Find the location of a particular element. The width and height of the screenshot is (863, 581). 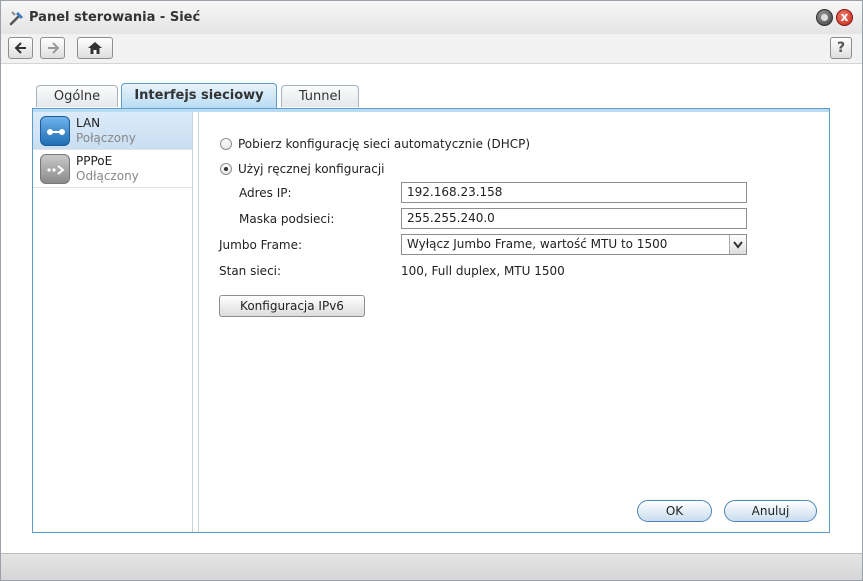

help-button: ? is located at coordinates (841, 48).